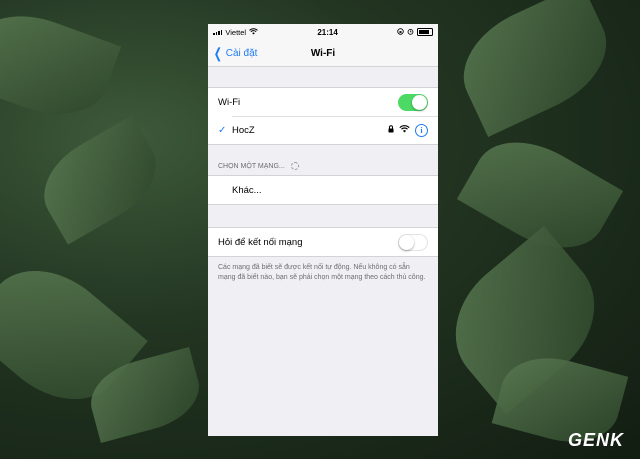 This screenshot has height=459, width=640. Describe the element at coordinates (323, 102) in the screenshot. I see `wifi-toggle-row: Wi-Fi` at that location.